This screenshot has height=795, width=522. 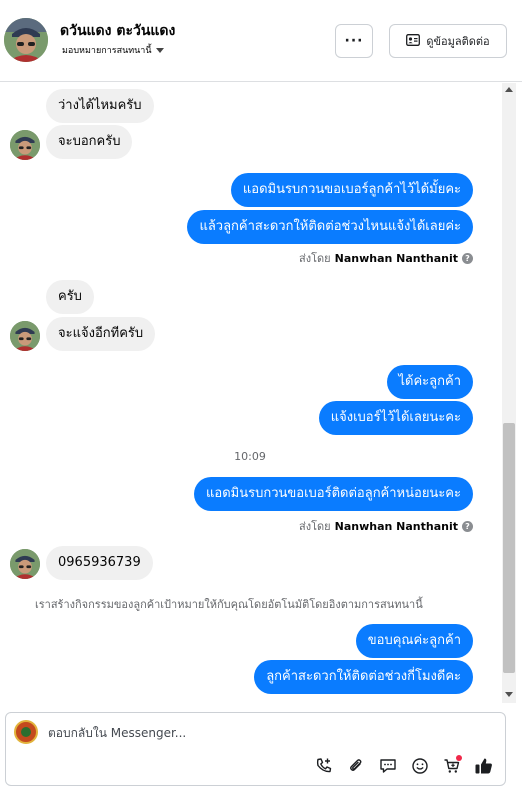 I want to click on view-contact-info-label: ดูข้อมูลติดต่อ, so click(x=458, y=41).